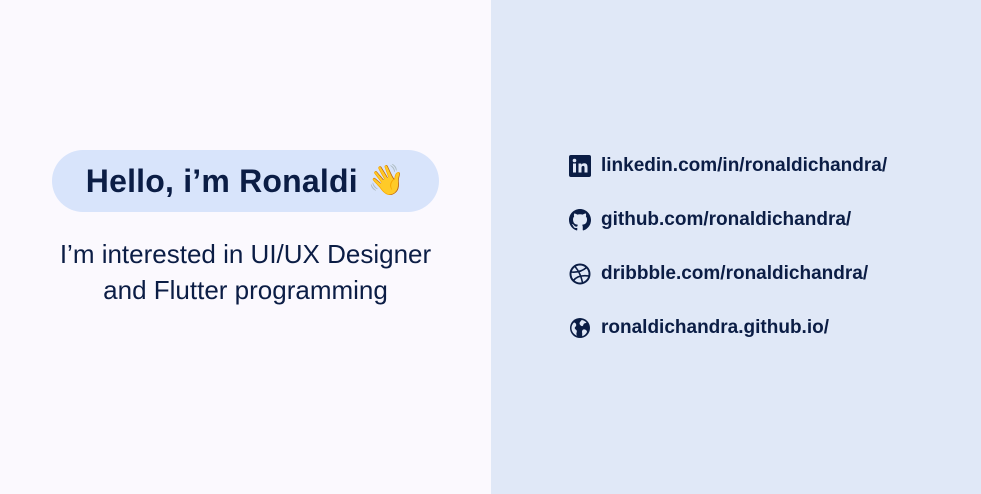 The width and height of the screenshot is (981, 494). What do you see at coordinates (221, 180) in the screenshot?
I see `greeting-text: Hello, i’m Ronaldi` at bounding box center [221, 180].